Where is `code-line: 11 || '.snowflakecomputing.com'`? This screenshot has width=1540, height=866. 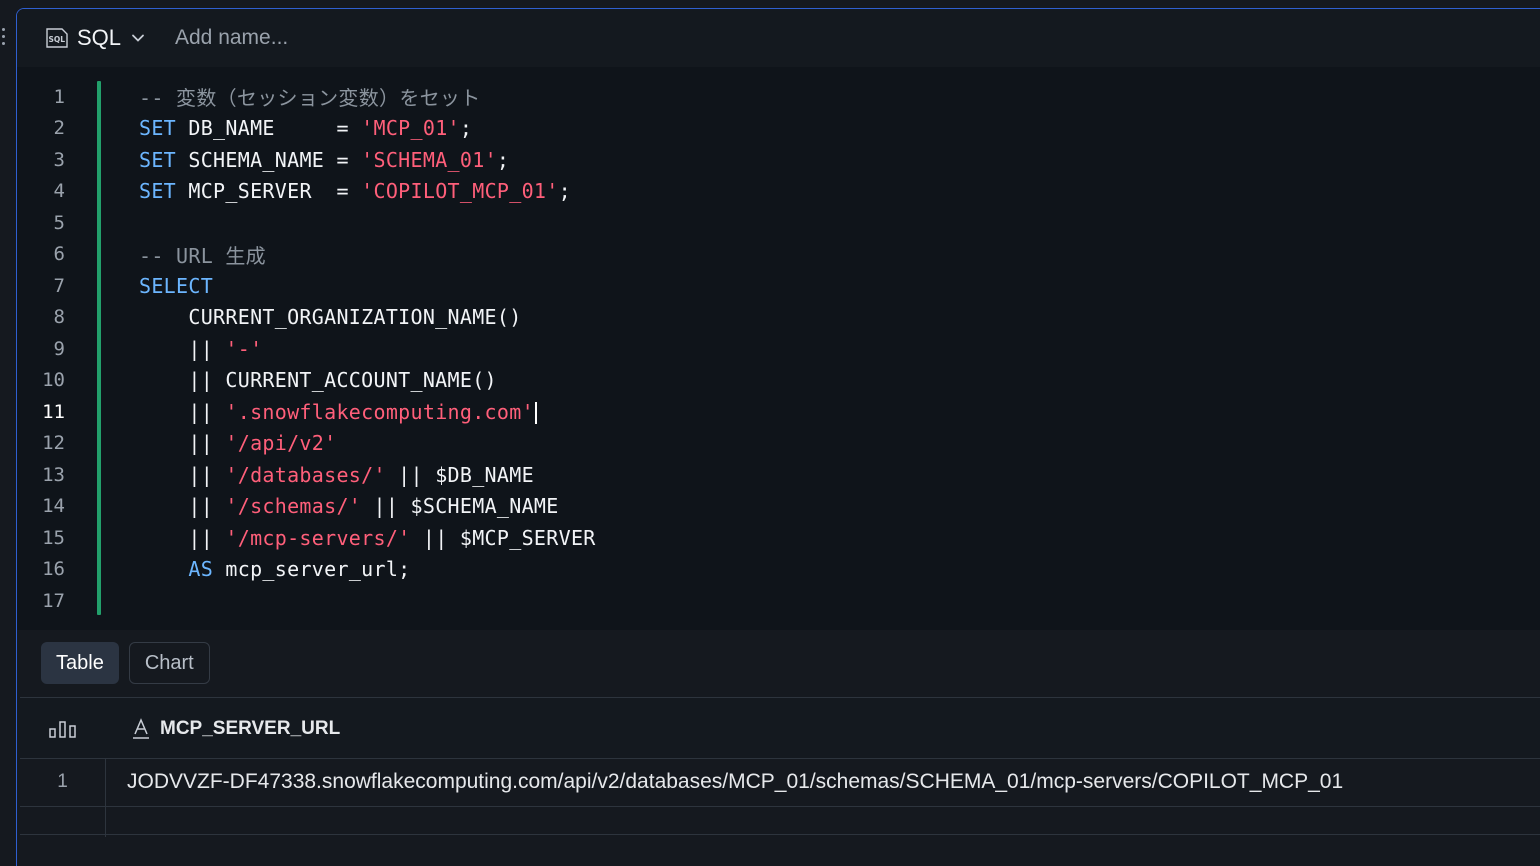 code-line: 11 || '.snowflakecomputing.com' is located at coordinates (778, 412).